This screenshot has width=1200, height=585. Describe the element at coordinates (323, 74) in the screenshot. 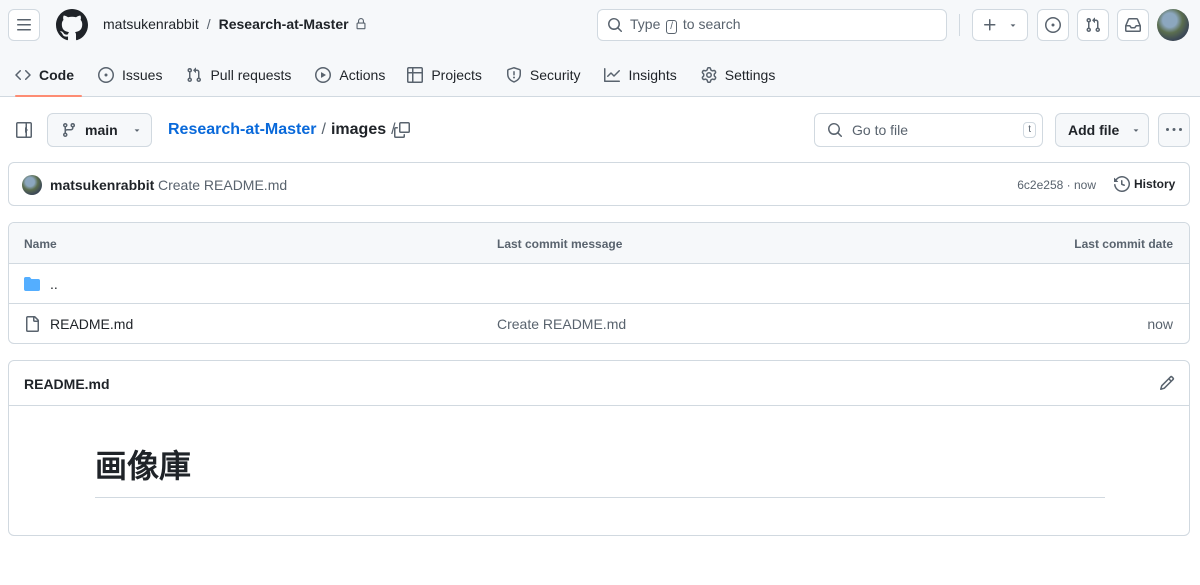

I see `play-icon` at that location.